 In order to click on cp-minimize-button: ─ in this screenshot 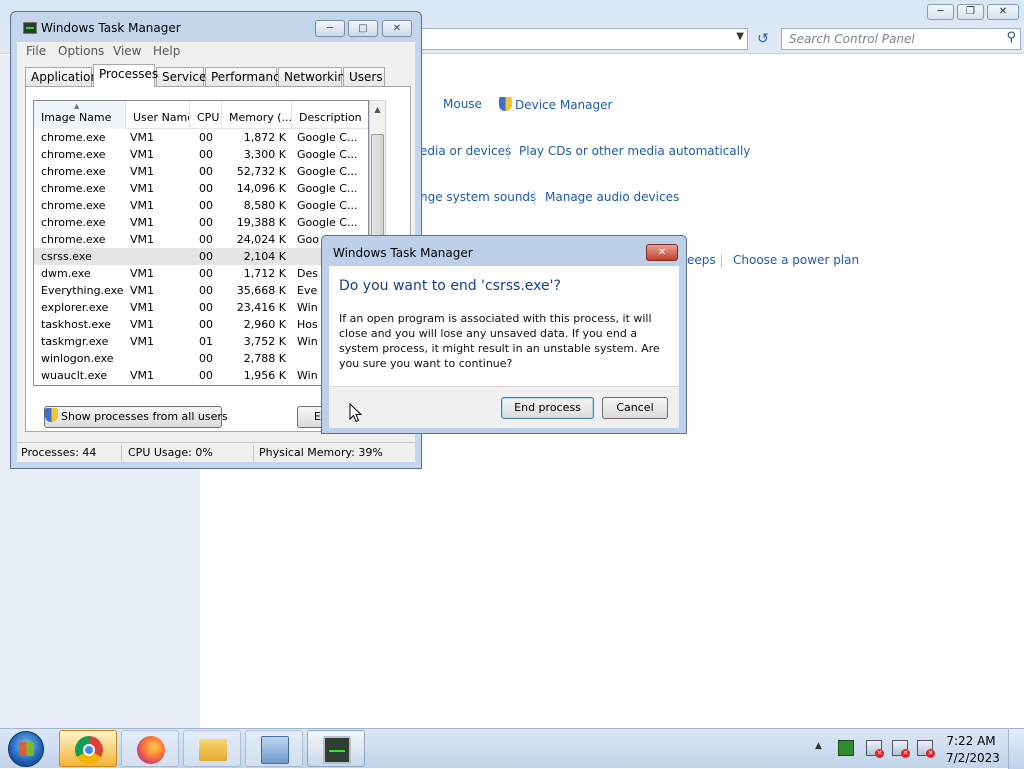, I will do `click(940, 12)`.